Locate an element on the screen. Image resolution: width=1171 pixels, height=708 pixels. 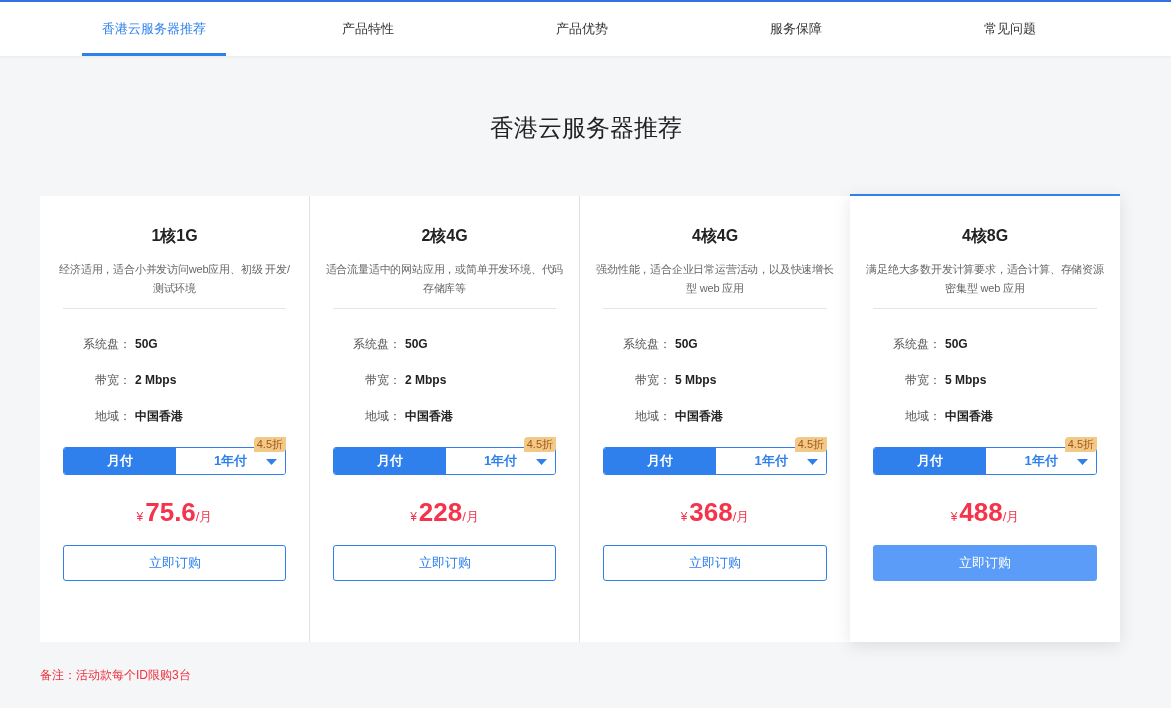
plan-name: 1核1G is located at coordinates (174, 236).